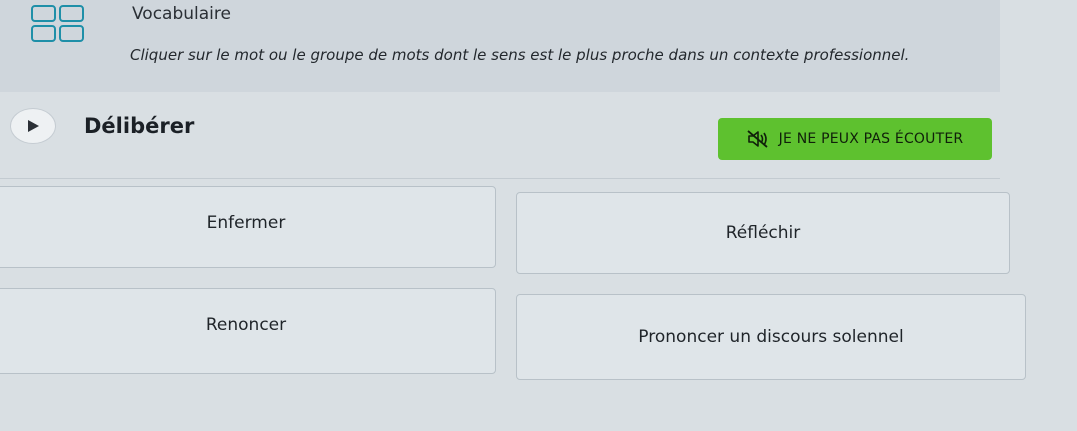 This screenshot has height=431, width=1077. What do you see at coordinates (757, 139) in the screenshot?
I see `speaker-muted-icon` at bounding box center [757, 139].